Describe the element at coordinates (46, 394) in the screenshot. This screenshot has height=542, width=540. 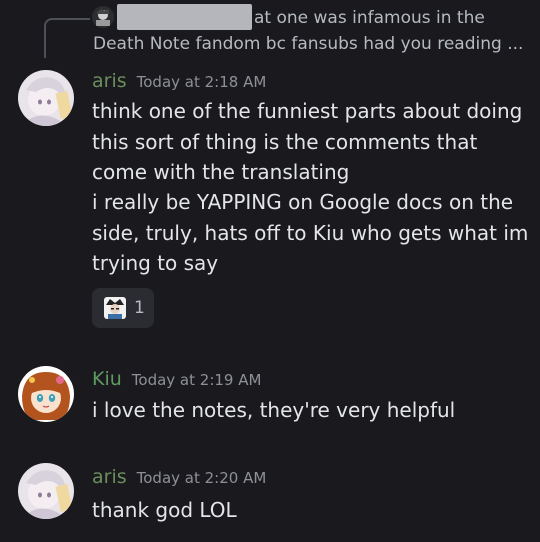
I see `avatar-kiu` at that location.